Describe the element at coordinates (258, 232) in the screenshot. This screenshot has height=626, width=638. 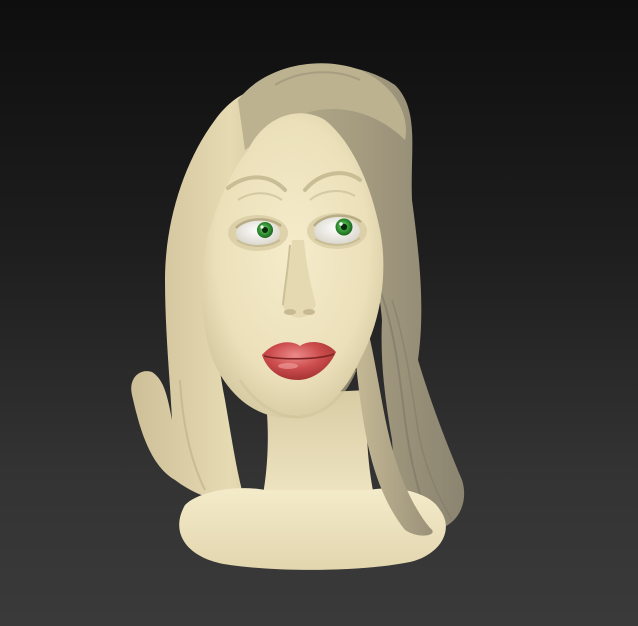
I see `left-eye` at that location.